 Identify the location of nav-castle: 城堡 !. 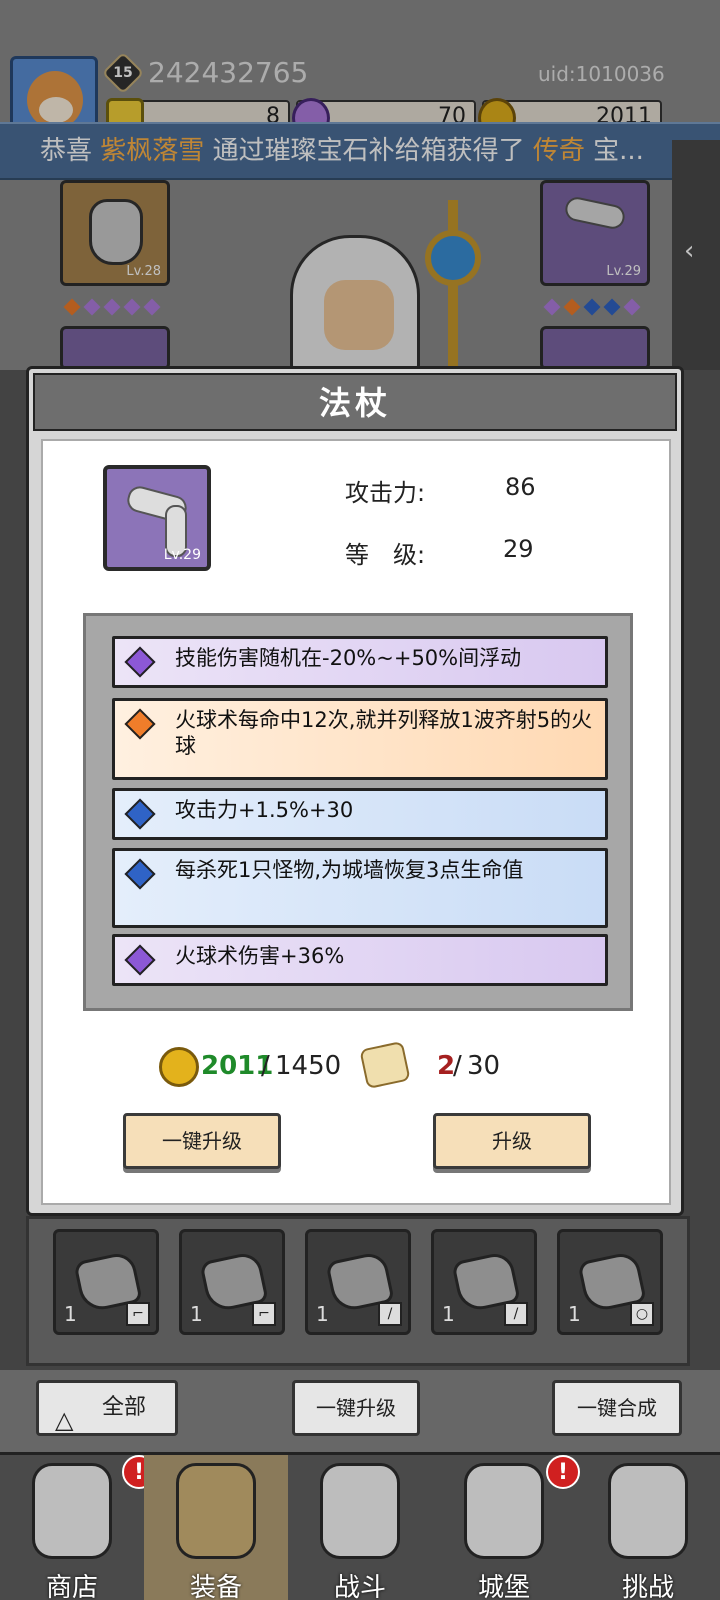
(506, 1527).